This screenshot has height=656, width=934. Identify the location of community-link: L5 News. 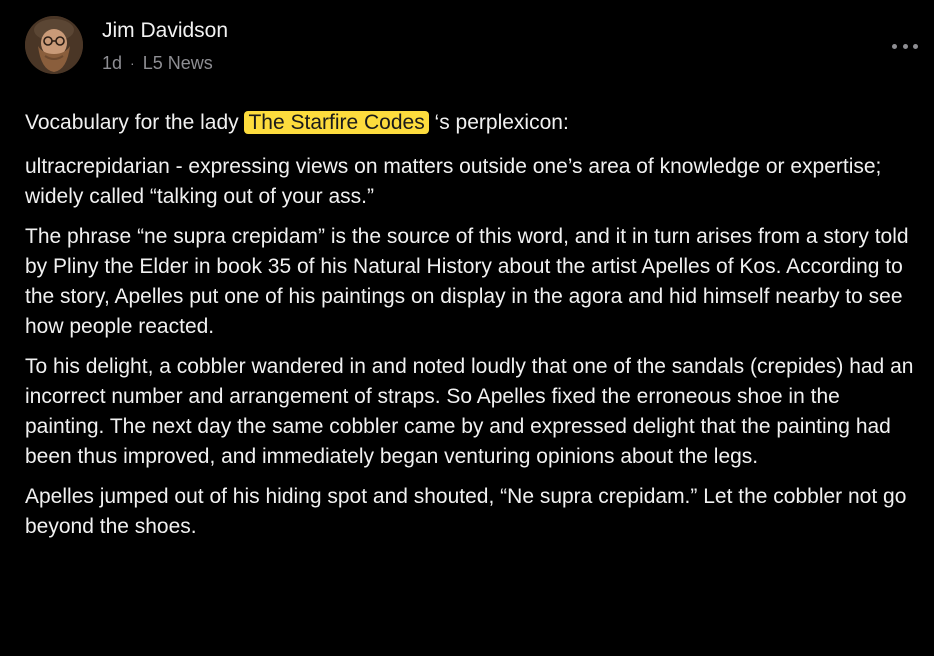
(178, 63).